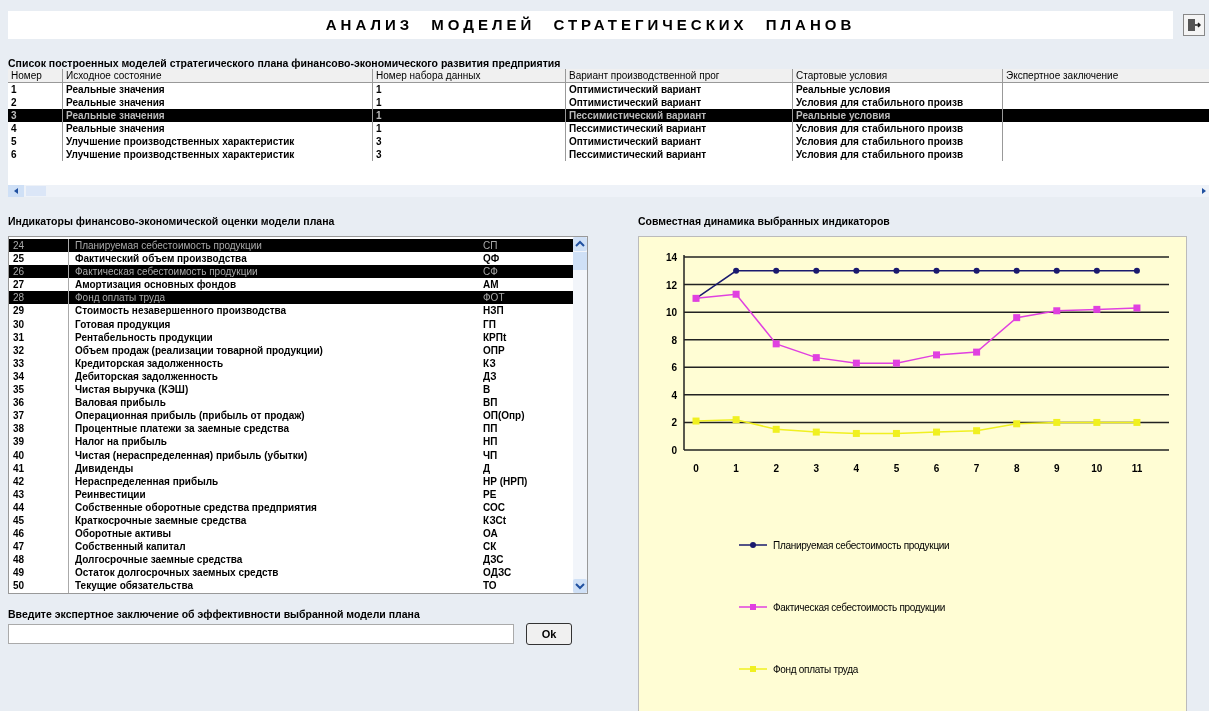  What do you see at coordinates (776, 468) in the screenshot?
I see `axis-label: 2` at bounding box center [776, 468].